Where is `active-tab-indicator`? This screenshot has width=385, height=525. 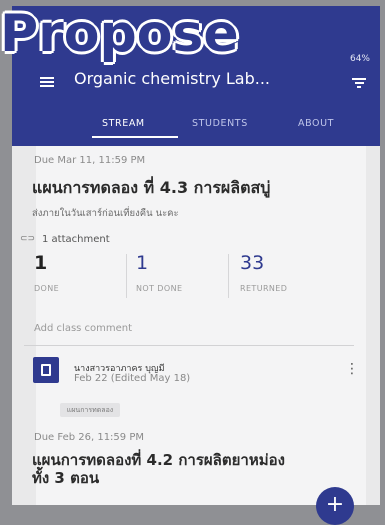
active-tab-indicator is located at coordinates (135, 137).